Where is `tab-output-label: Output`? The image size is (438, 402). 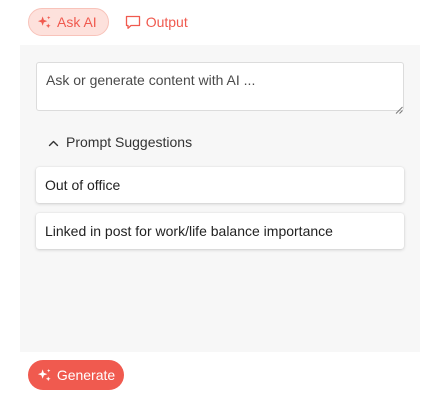
tab-output-label: Output is located at coordinates (166, 22).